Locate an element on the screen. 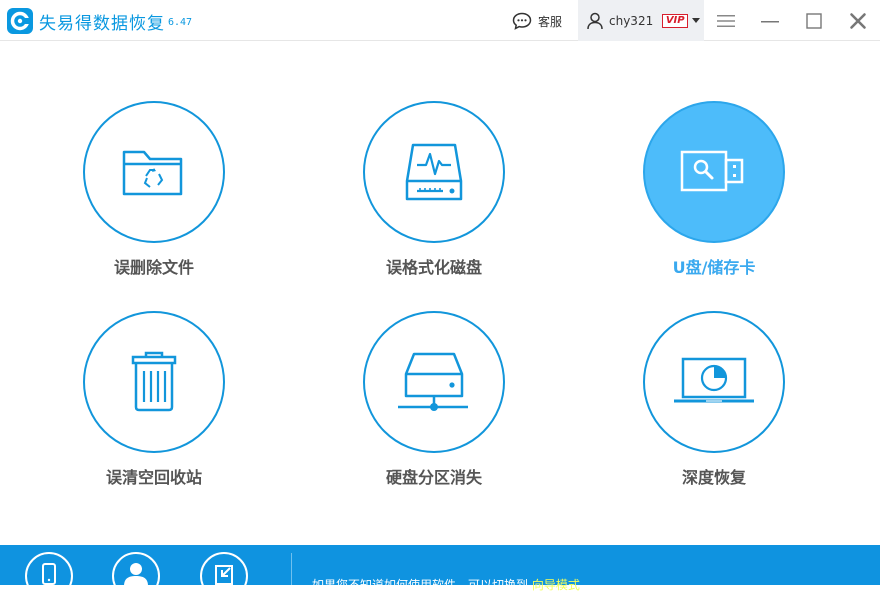 This screenshot has height=602, width=880. export-button is located at coordinates (224, 576).